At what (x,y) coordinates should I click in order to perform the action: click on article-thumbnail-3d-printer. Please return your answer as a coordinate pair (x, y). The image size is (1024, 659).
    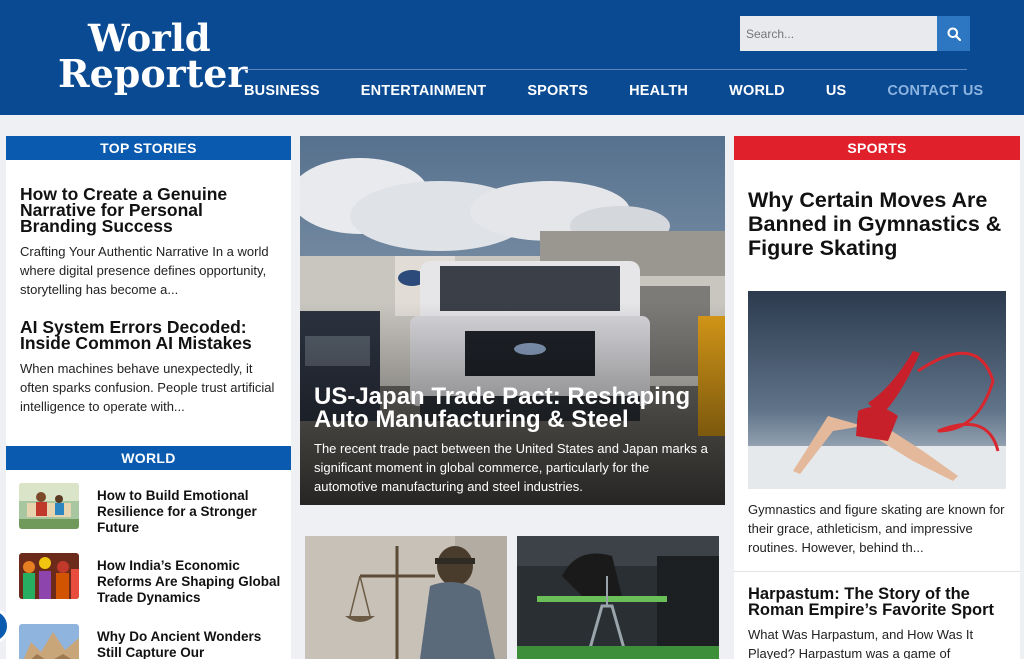
    Looking at the image, I should click on (618, 597).